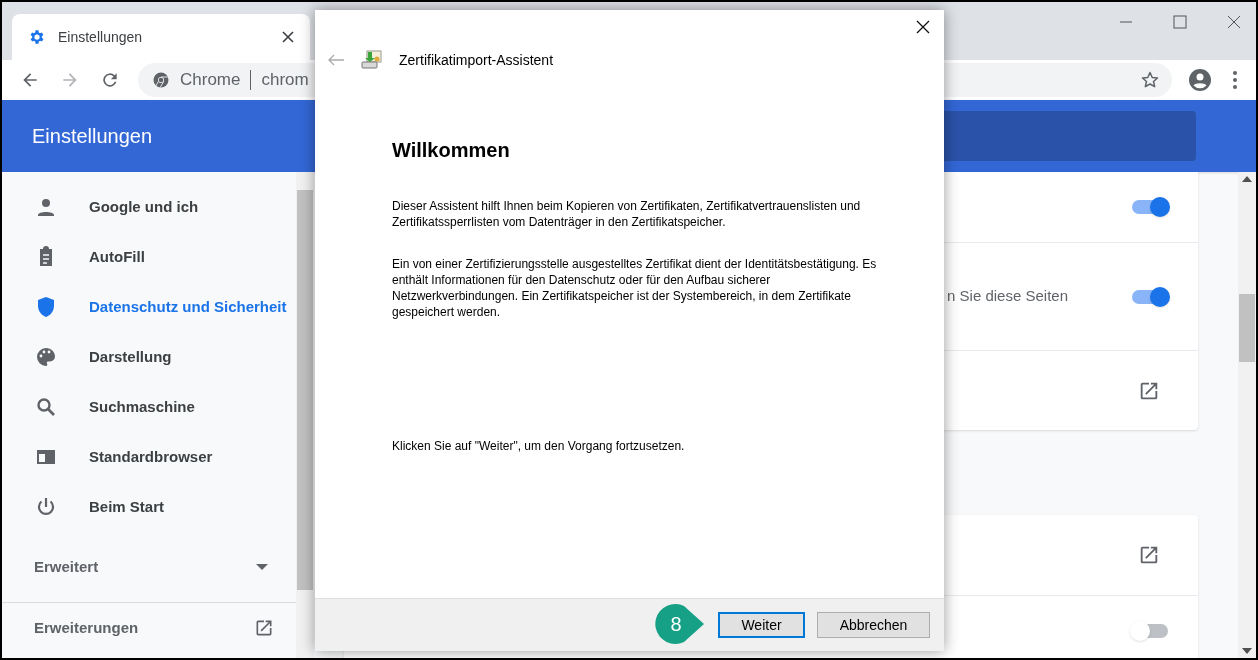 The width and height of the screenshot is (1258, 660). Describe the element at coordinates (761, 625) in the screenshot. I see `dialog-button: Weiter` at that location.